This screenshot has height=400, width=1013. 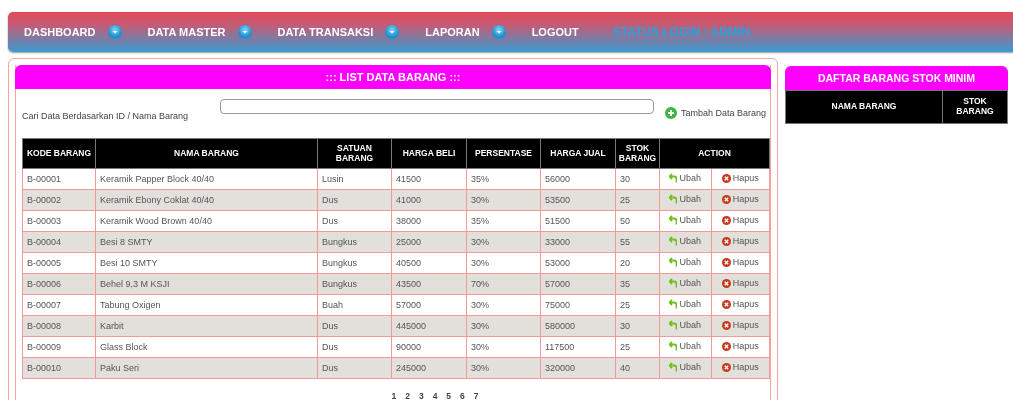 What do you see at coordinates (421, 395) in the screenshot?
I see `page-link: 3` at bounding box center [421, 395].